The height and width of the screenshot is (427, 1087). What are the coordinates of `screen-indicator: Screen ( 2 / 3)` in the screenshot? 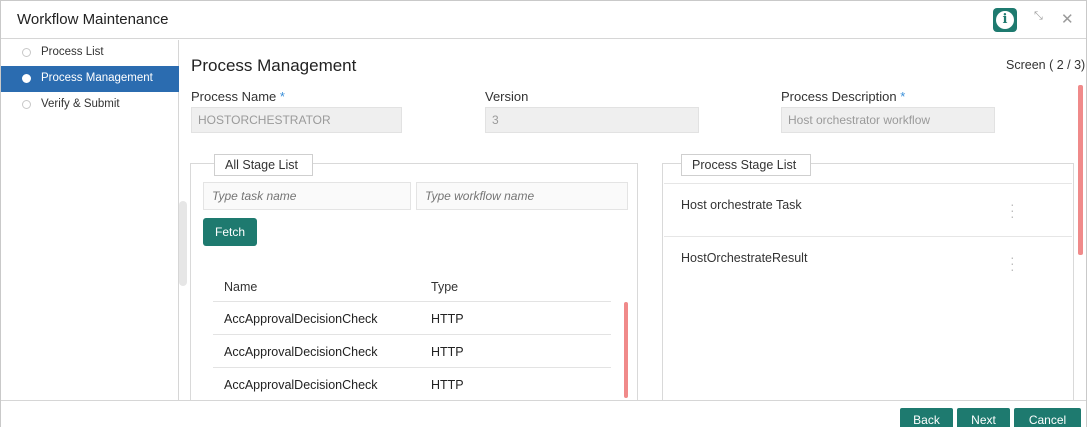 It's located at (1046, 65).